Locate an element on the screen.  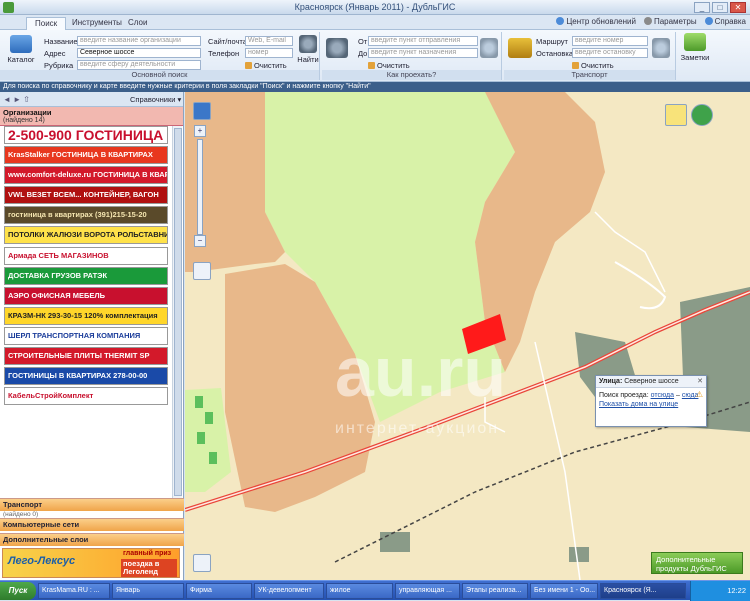
ad-banner: ПОТОЛКИ ЖАЛЮЗИ ВОРОТА РОЛЬСТАВНИ is located at coordinates (86, 235).